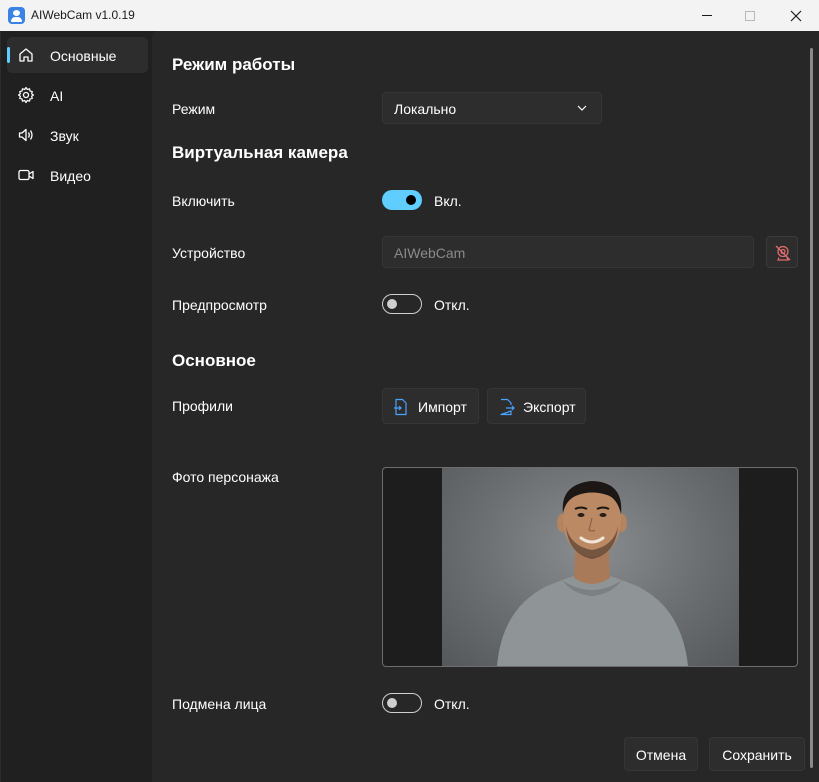  What do you see at coordinates (26, 55) in the screenshot?
I see `home-icon` at bounding box center [26, 55].